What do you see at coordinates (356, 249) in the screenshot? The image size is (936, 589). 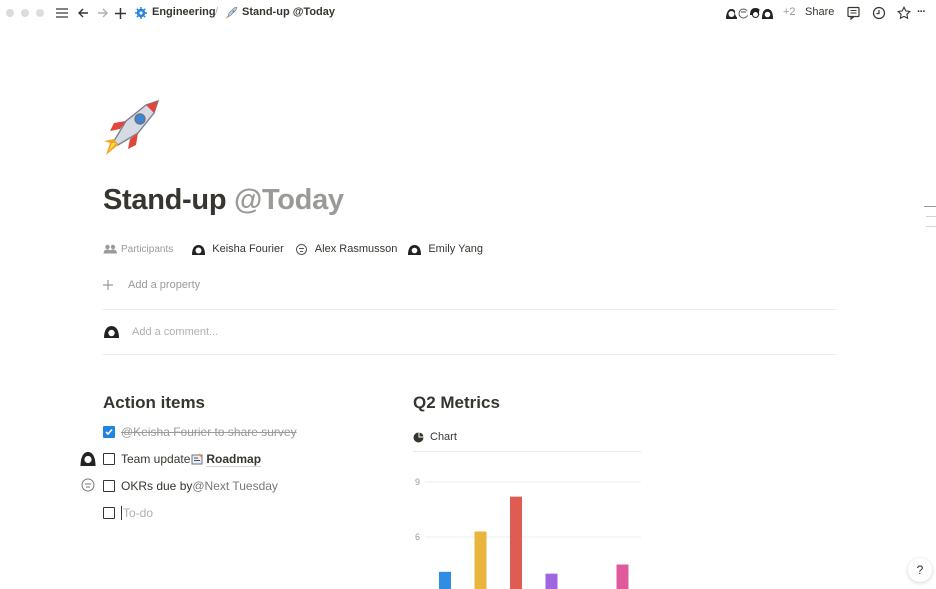 I see `participant-name: Alex Rasmusson` at bounding box center [356, 249].